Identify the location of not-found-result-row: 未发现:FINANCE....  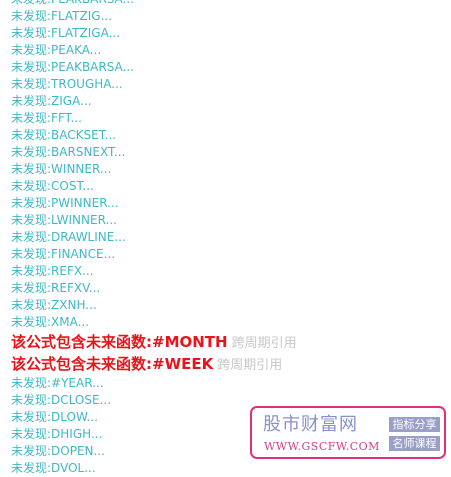
(63, 254).